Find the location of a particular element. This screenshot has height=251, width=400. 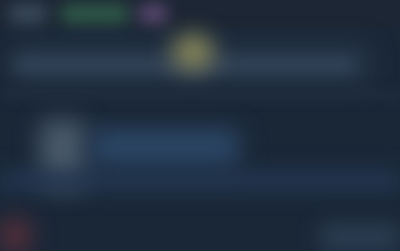

highlight-icon is located at coordinates (193, 52).